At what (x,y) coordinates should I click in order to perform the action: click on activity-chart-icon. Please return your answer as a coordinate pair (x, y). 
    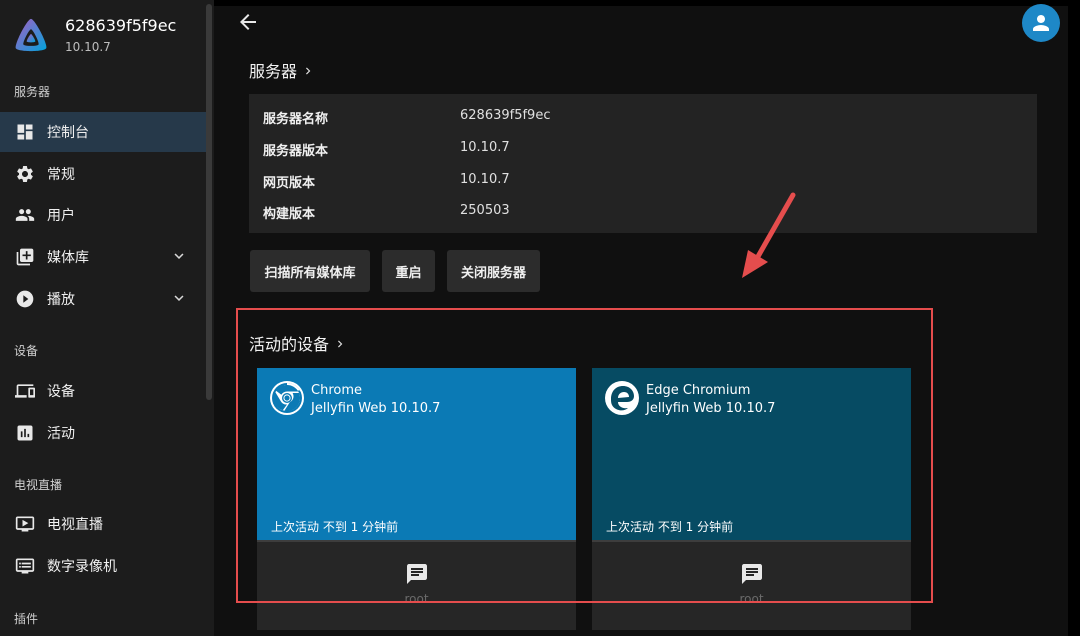
    Looking at the image, I should click on (25, 433).